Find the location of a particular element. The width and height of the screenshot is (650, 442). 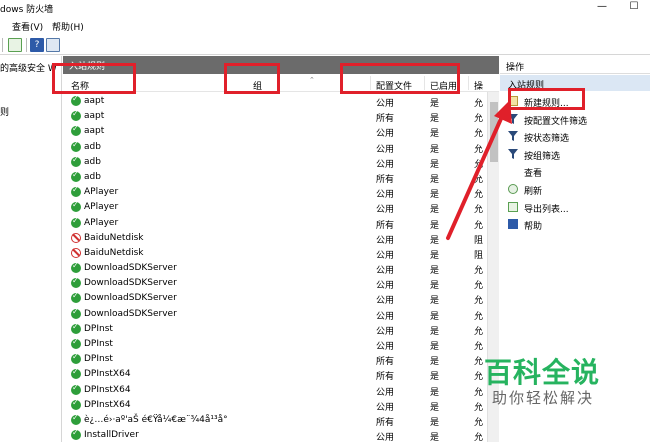

rule-name: InstallDriver is located at coordinates (111, 435).